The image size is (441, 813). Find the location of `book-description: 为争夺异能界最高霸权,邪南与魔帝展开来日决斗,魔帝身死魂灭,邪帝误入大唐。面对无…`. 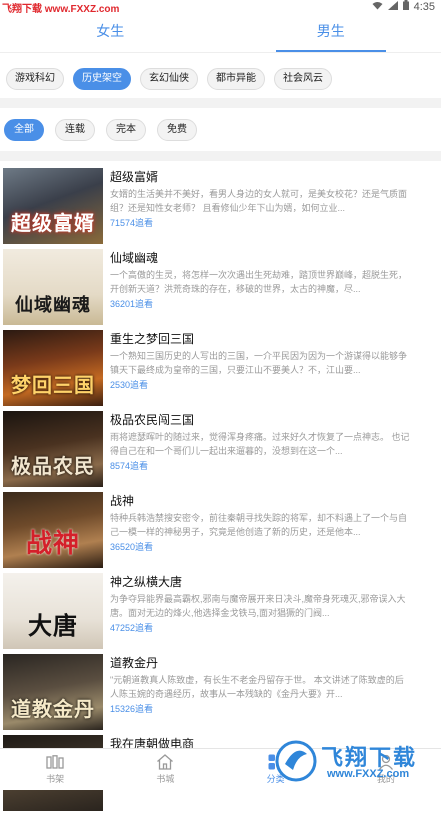

book-description: 为争夺异能界最高霸权,邪南与魔帝展开来日决斗,魔帝身死魂灭,邪帝误入大唐。面对无… is located at coordinates (260, 606).